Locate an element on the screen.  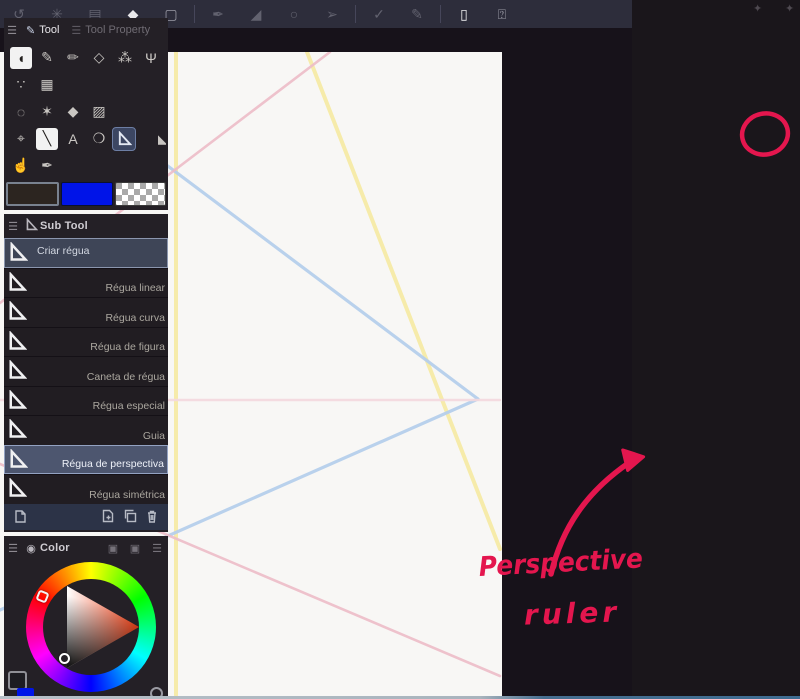
tab-tool: ✎ Tool is located at coordinates (42, 30).